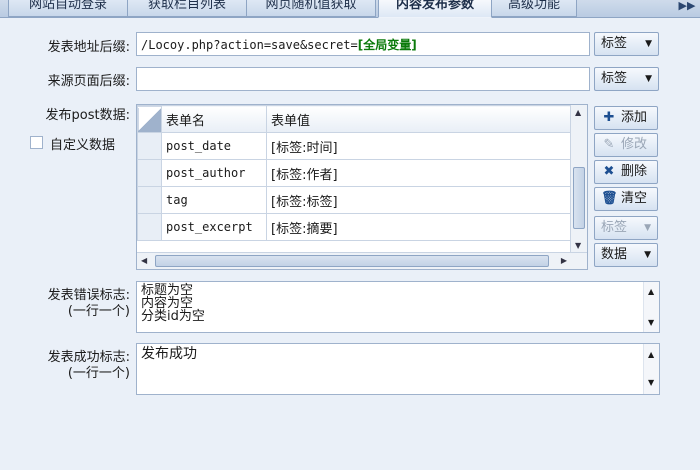  I want to click on grid-data-button: 数据 ▼, so click(626, 255).